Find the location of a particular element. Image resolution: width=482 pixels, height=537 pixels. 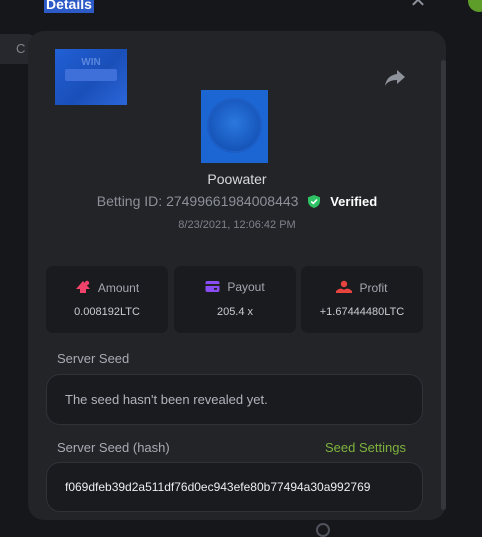

win-badge-image: WIN is located at coordinates (91, 77).